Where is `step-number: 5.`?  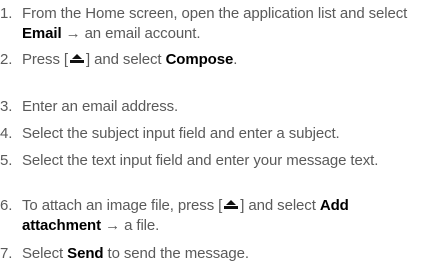
step-number: 5. is located at coordinates (6, 160).